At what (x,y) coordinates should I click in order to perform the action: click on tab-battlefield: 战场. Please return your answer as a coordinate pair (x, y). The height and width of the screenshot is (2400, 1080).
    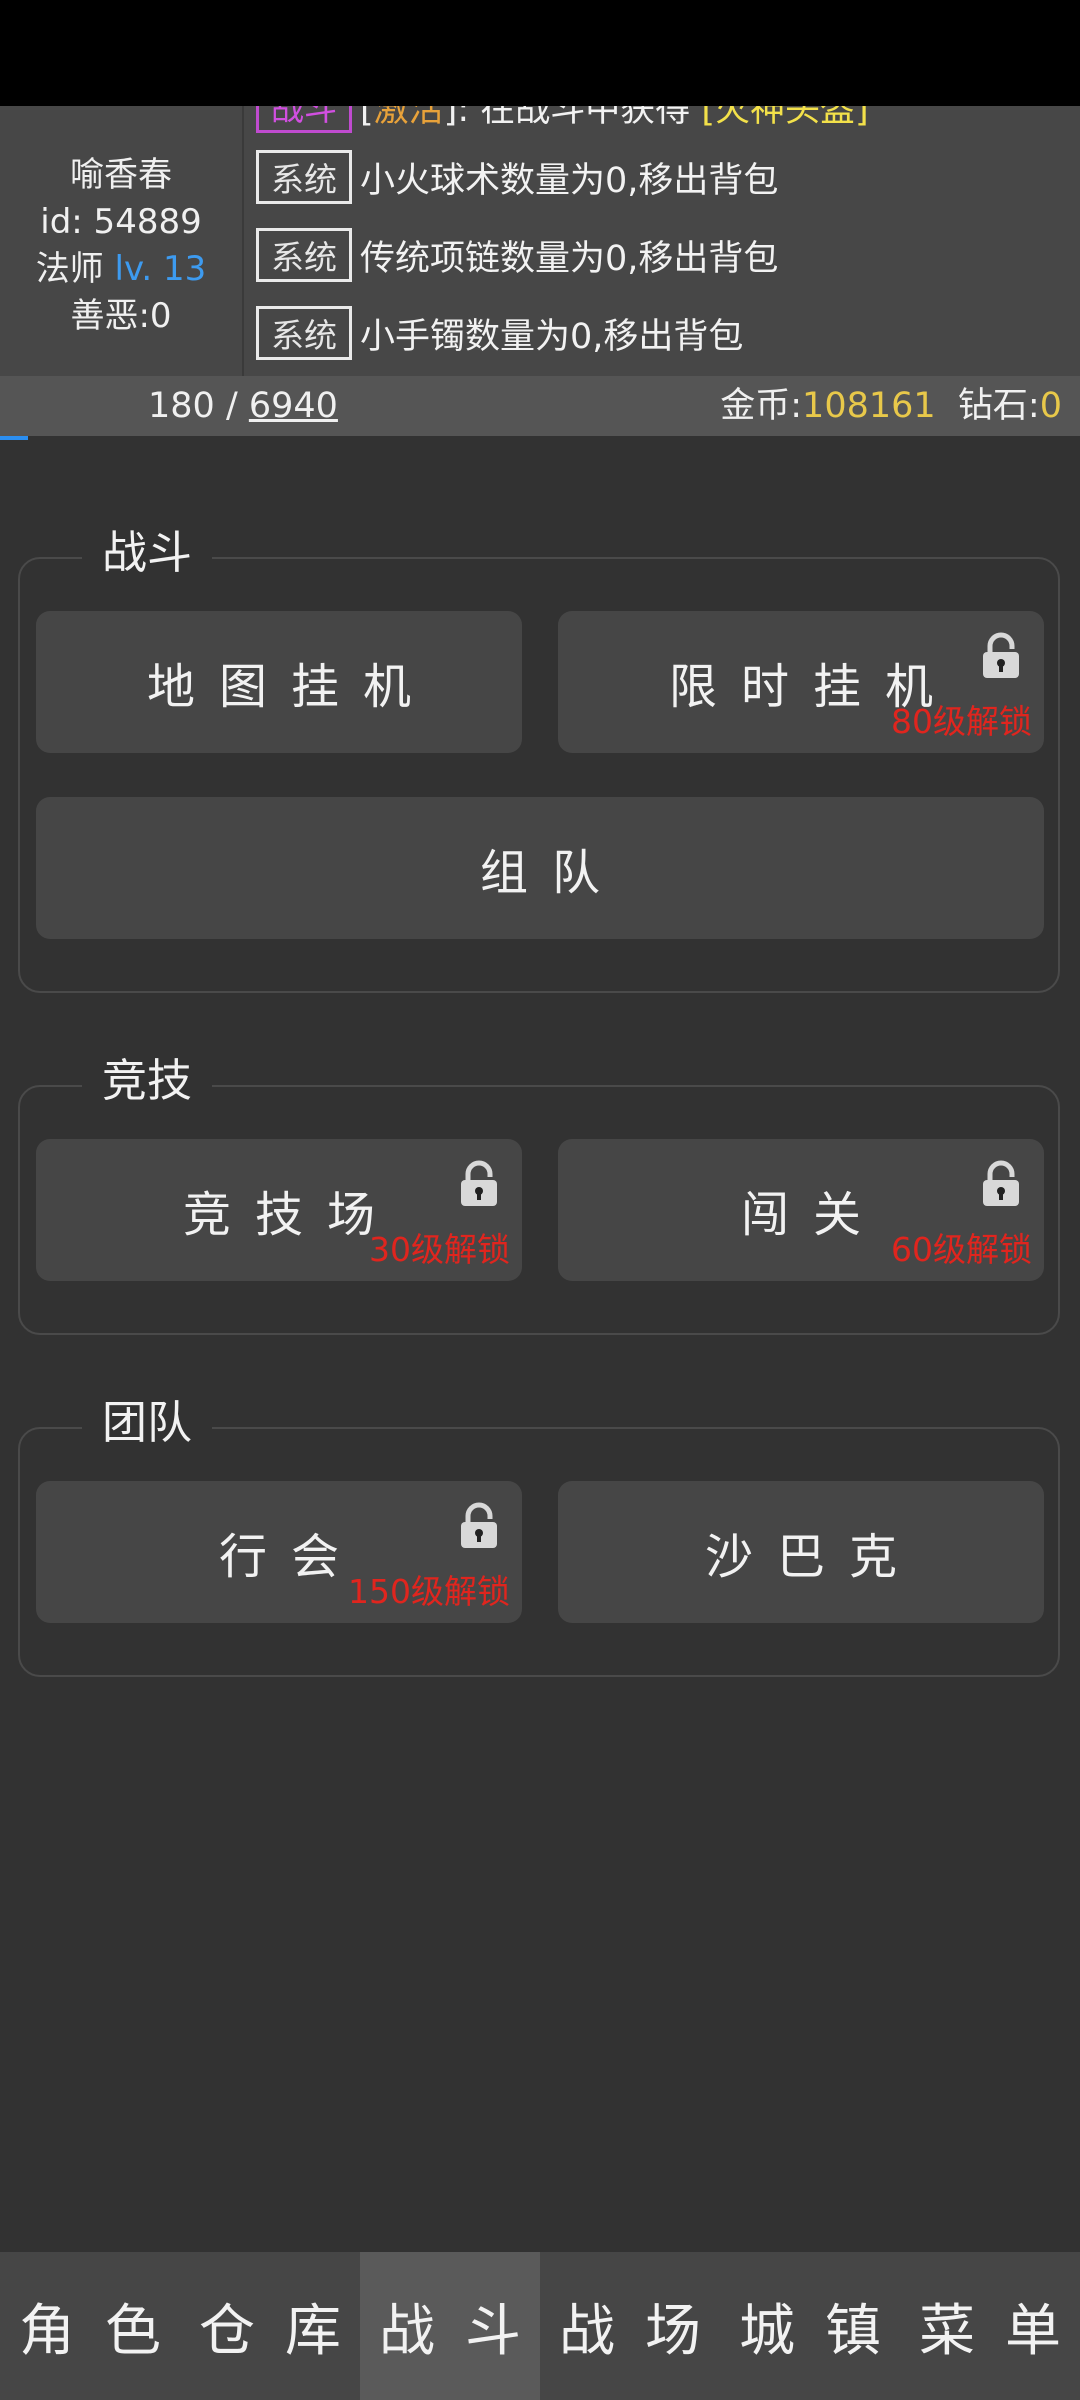
    Looking at the image, I should click on (630, 2326).